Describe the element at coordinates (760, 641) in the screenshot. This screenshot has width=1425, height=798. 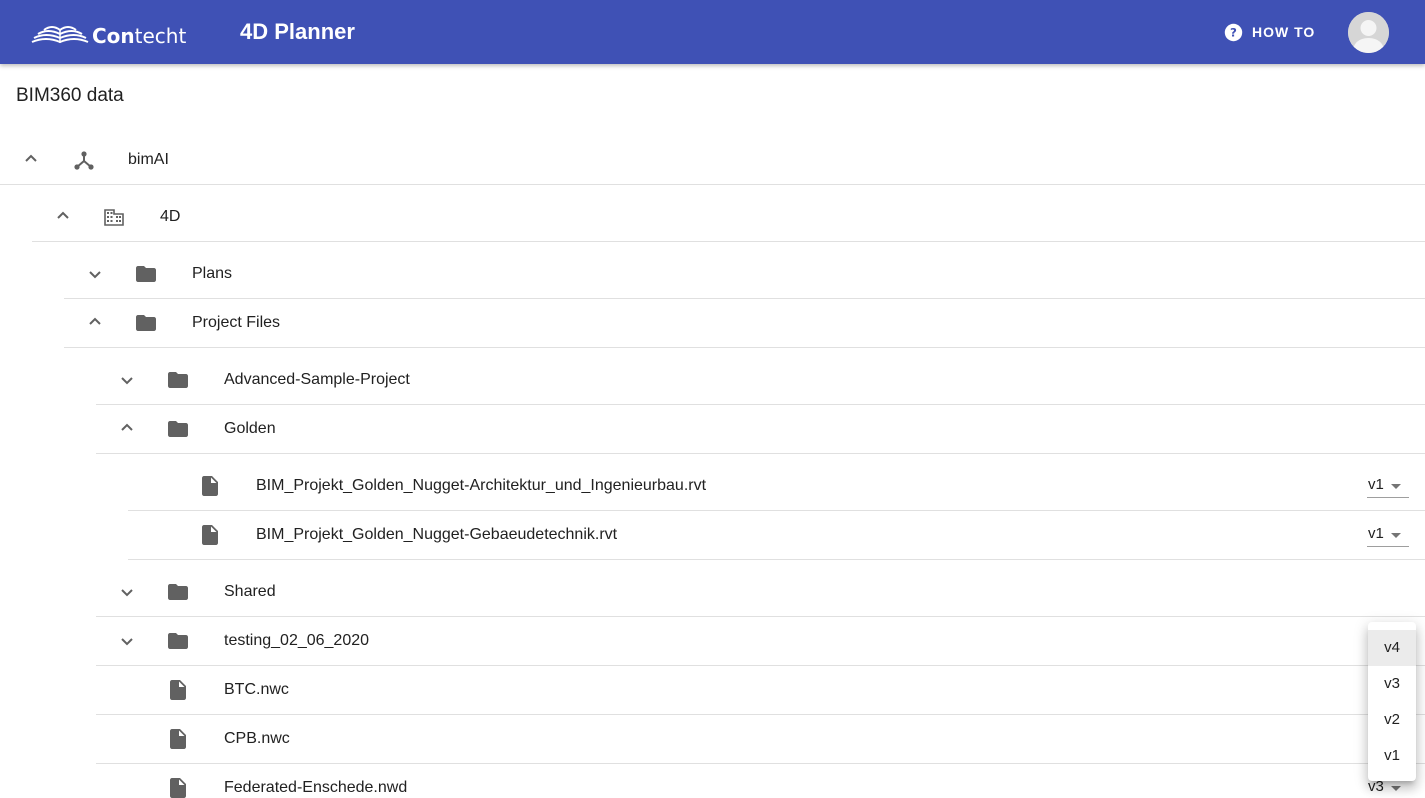
I see `tree-row-testing: testing_02_06_2020` at that location.